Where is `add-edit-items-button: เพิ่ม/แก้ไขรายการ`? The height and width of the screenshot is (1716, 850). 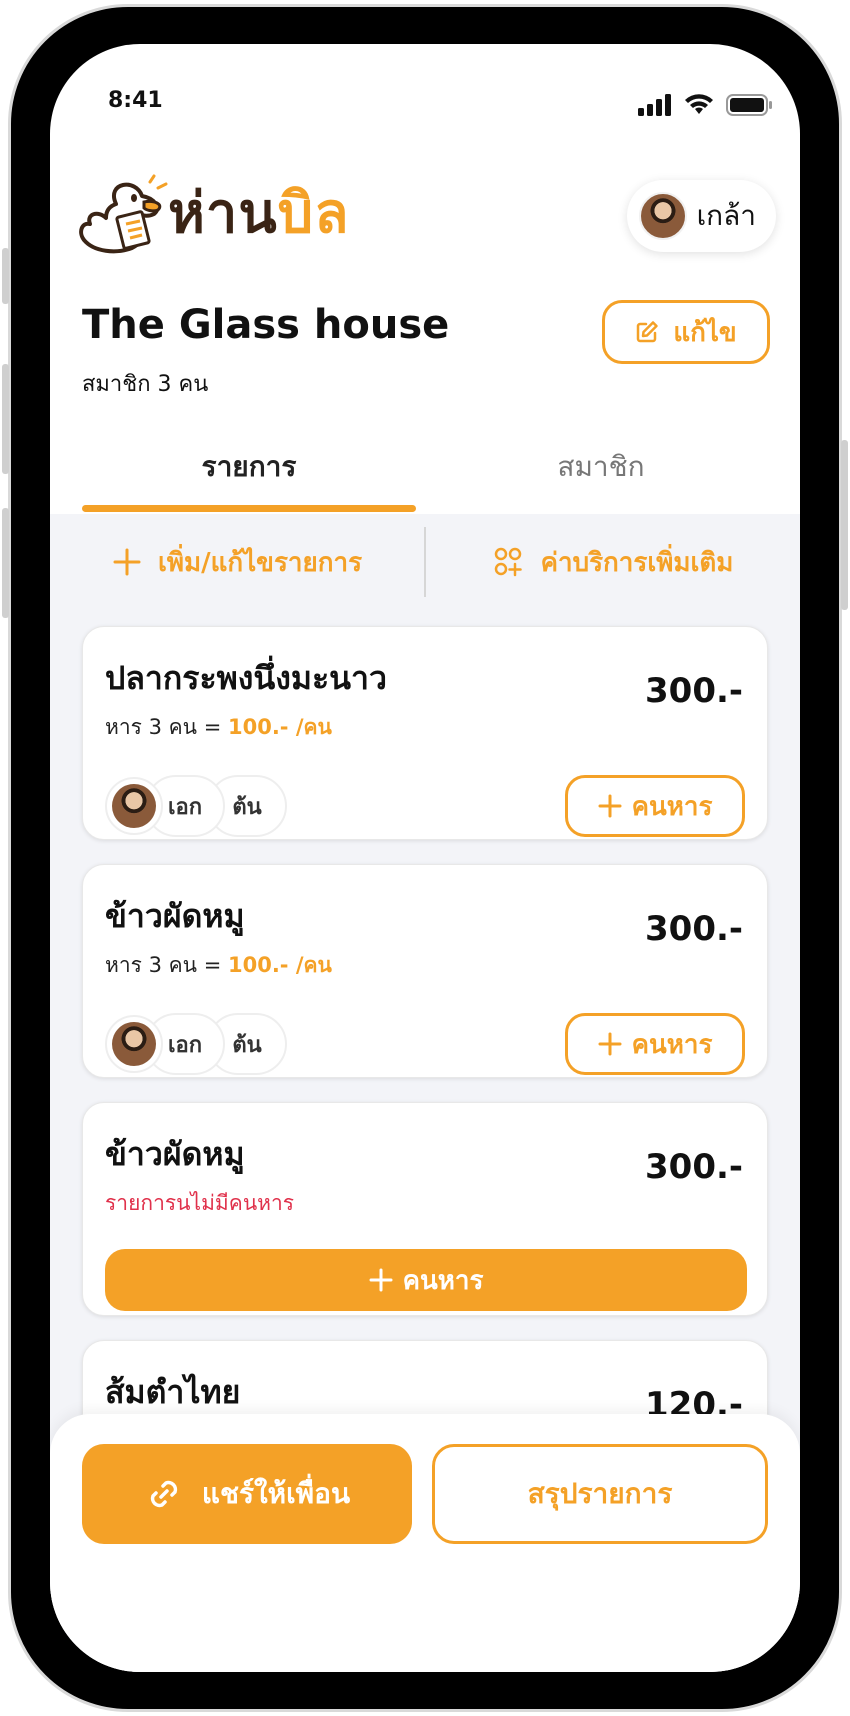 add-edit-items-button: เพิ่ม/แก้ไขรายการ is located at coordinates (237, 562).